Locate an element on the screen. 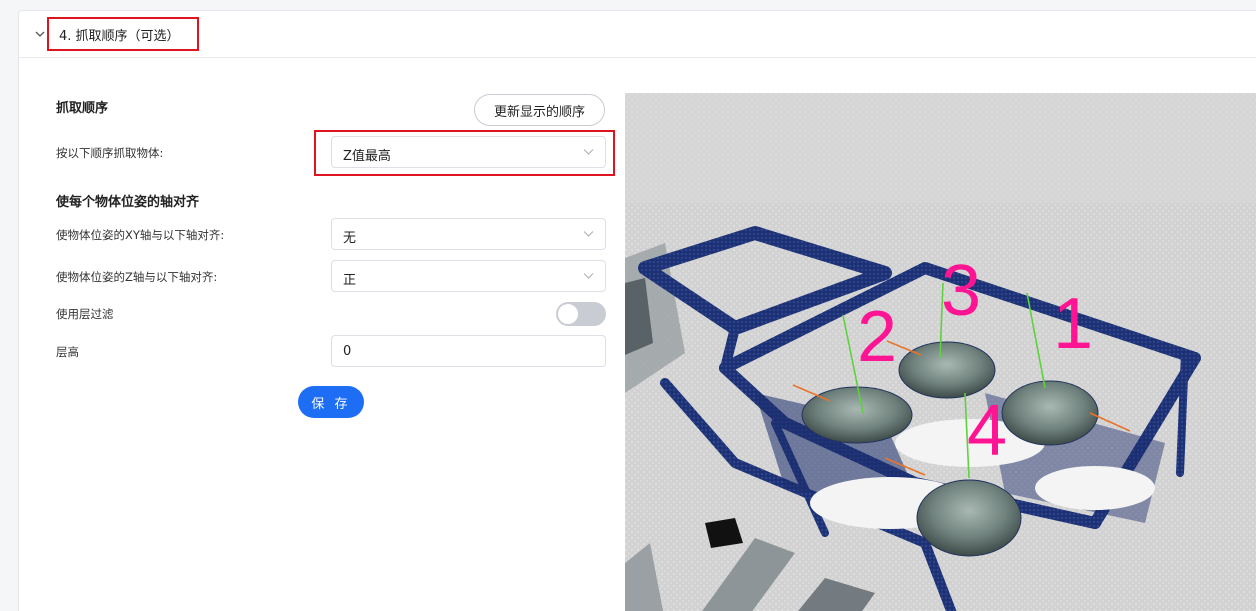 This screenshot has height=611, width=1256. xy-align-value: 无 is located at coordinates (350, 238).